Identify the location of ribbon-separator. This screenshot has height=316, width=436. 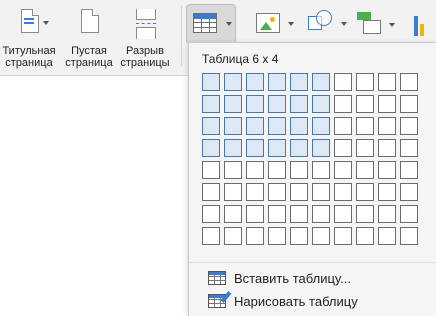
(181, 36).